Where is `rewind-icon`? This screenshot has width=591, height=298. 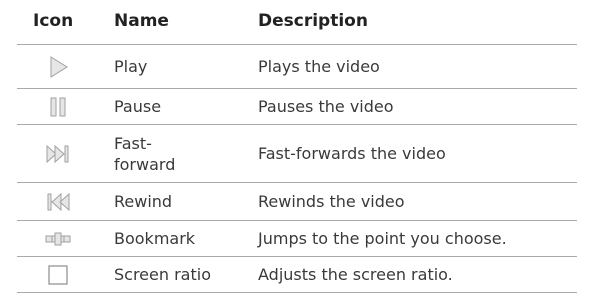
rewind-icon is located at coordinates (58, 201).